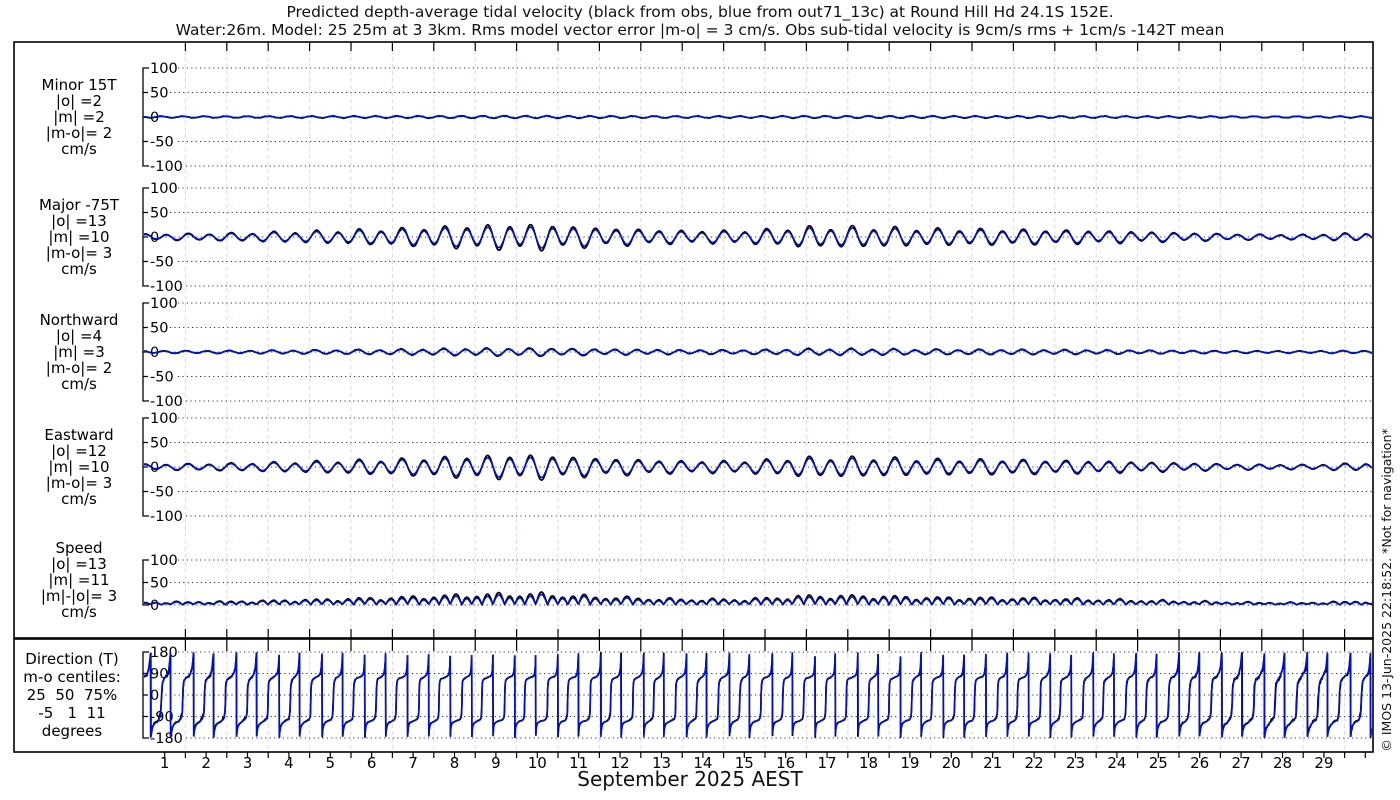 The image size is (1400, 800). I want to click on direction-obs-curve, so click(758, 695).